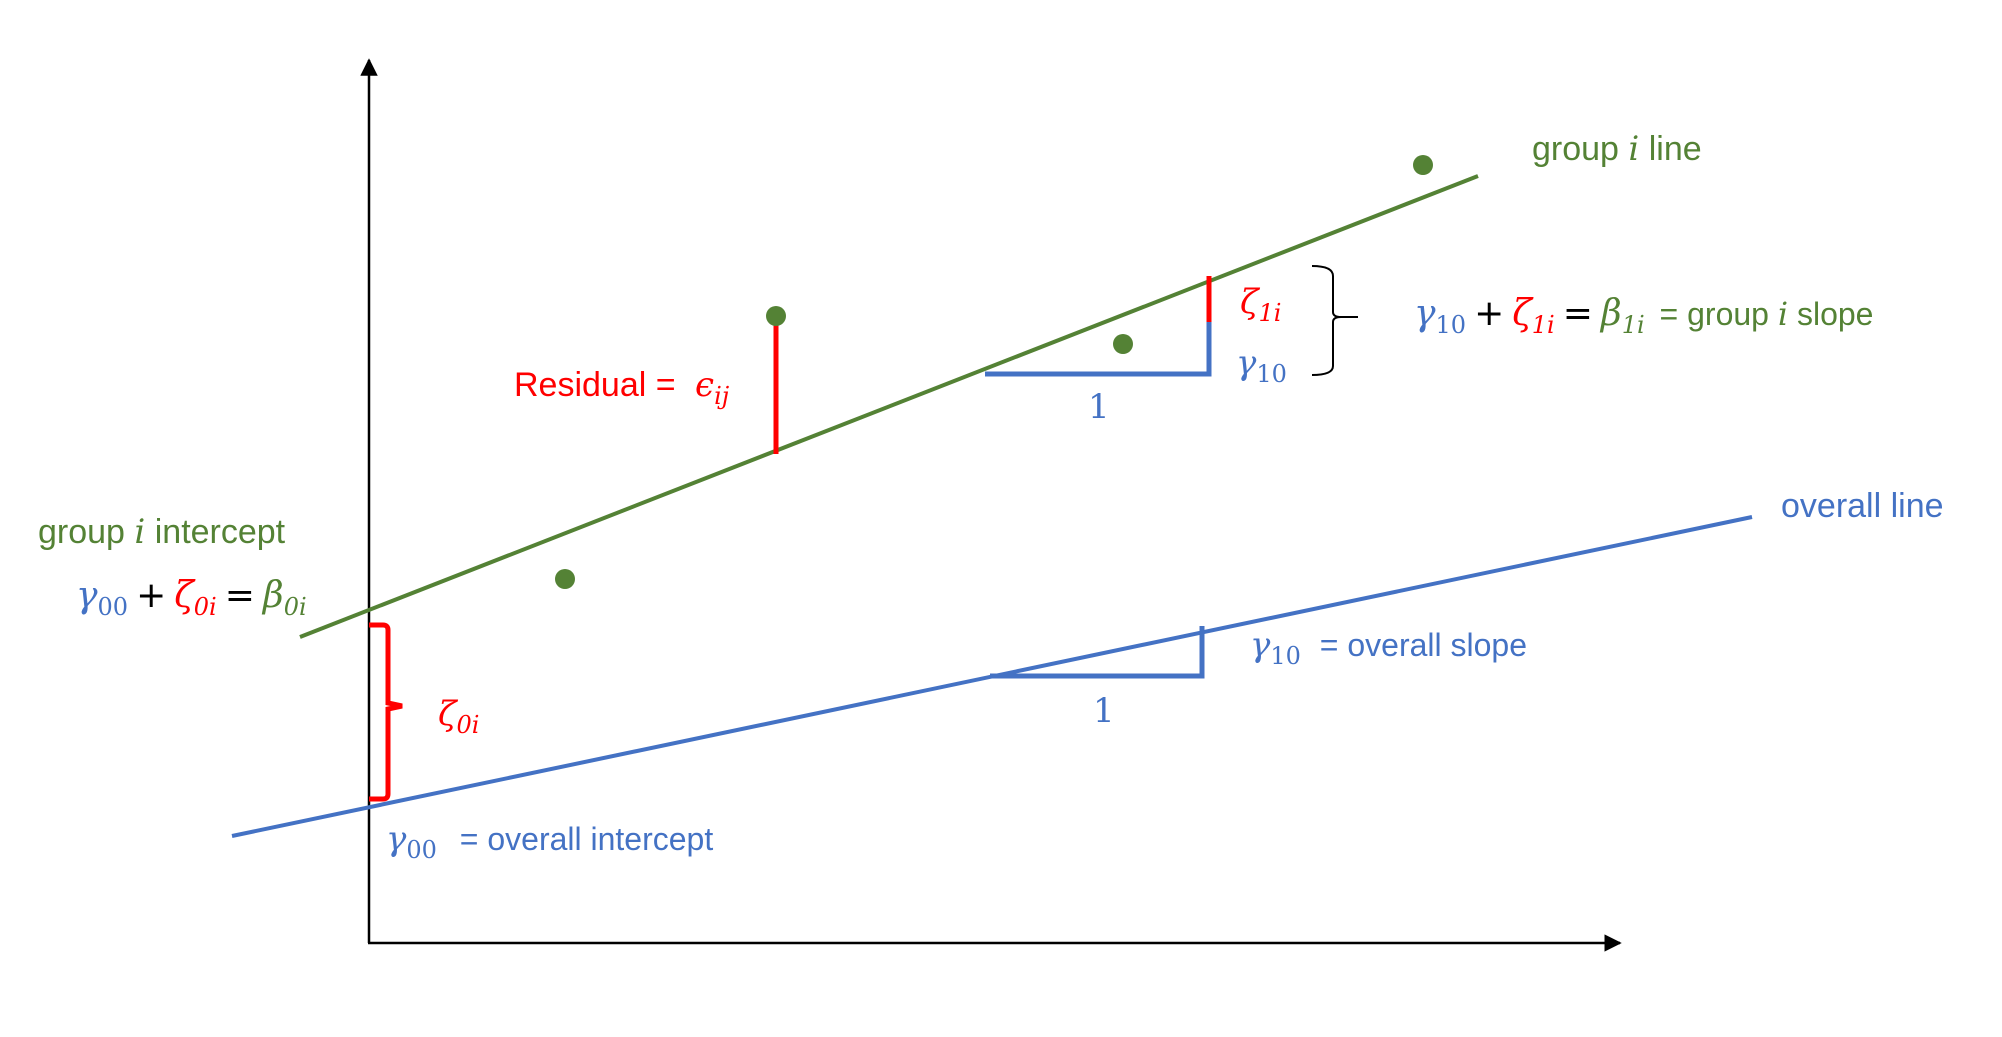  I want to click on beta-subscript: 1i, so click(1633, 325).